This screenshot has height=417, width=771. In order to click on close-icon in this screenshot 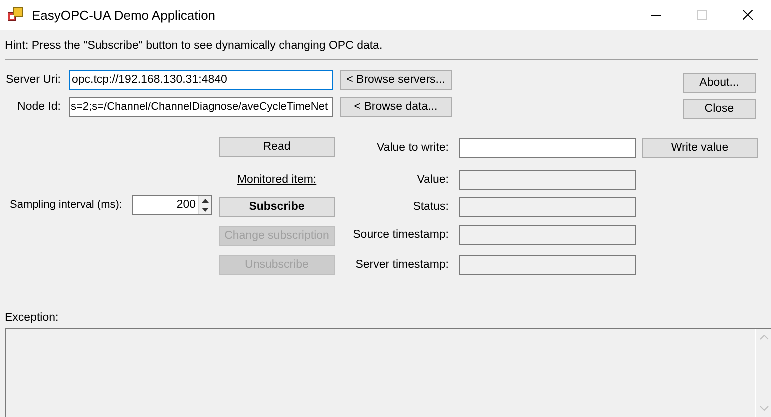, I will do `click(748, 15)`.